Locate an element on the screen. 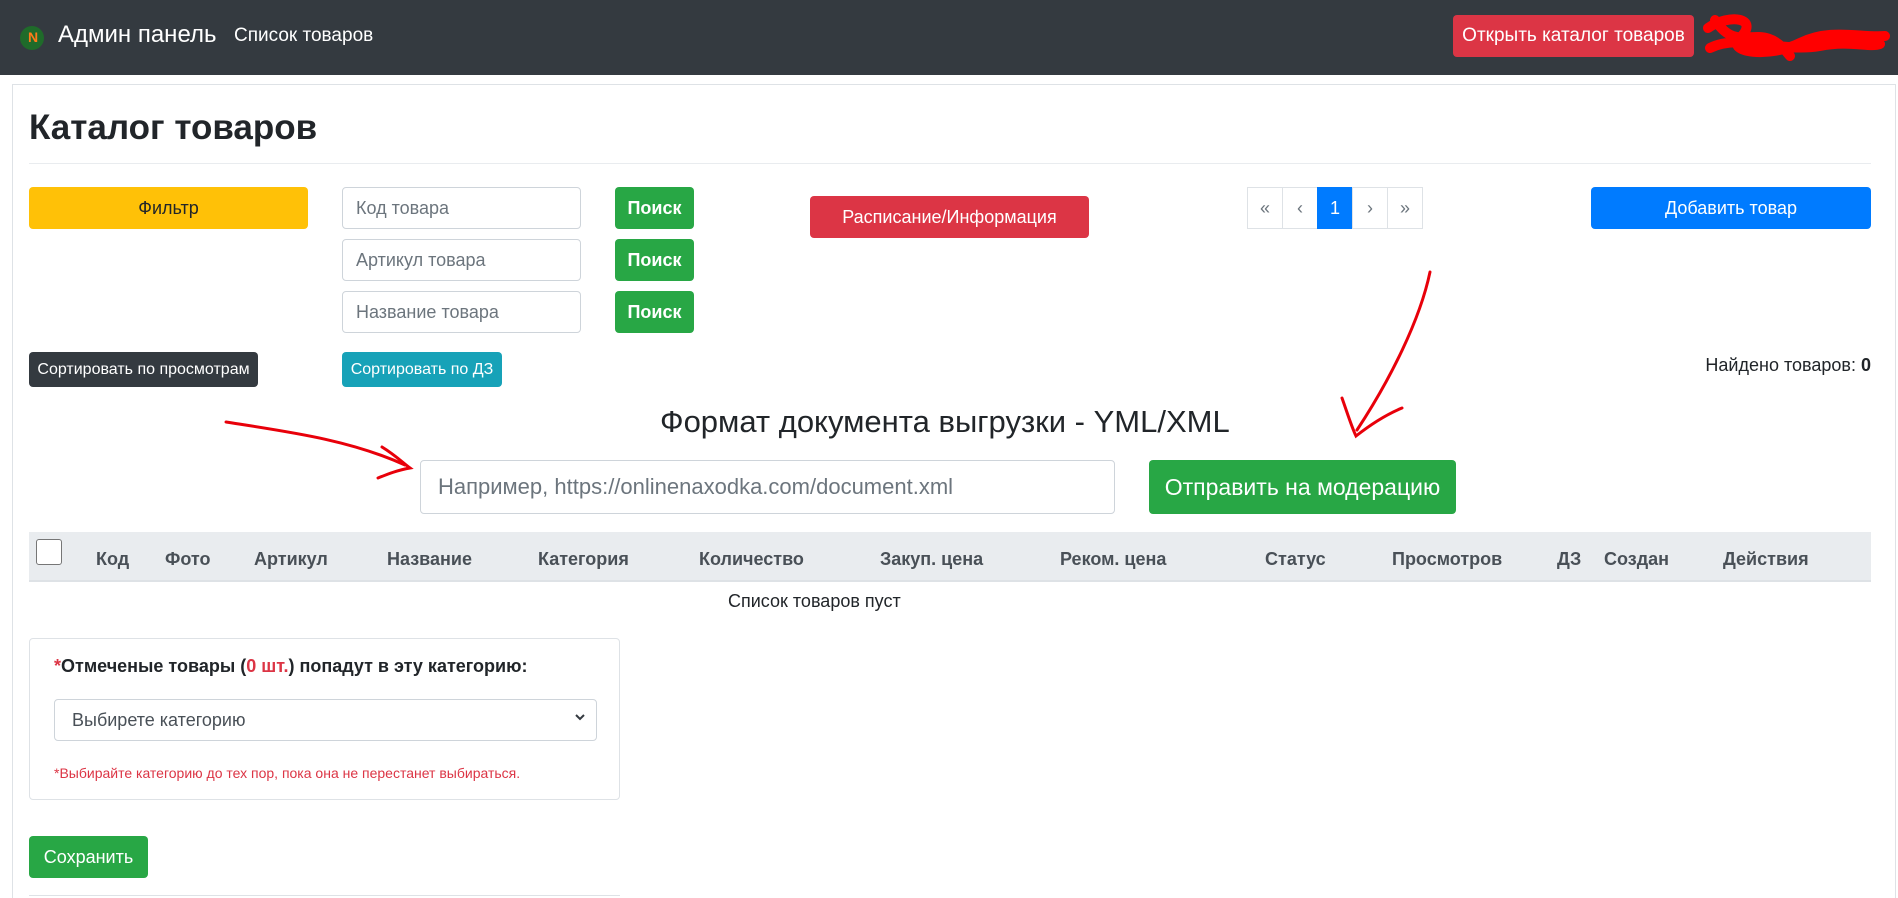 The width and height of the screenshot is (1898, 898). search-code-button: Поиск is located at coordinates (654, 208).